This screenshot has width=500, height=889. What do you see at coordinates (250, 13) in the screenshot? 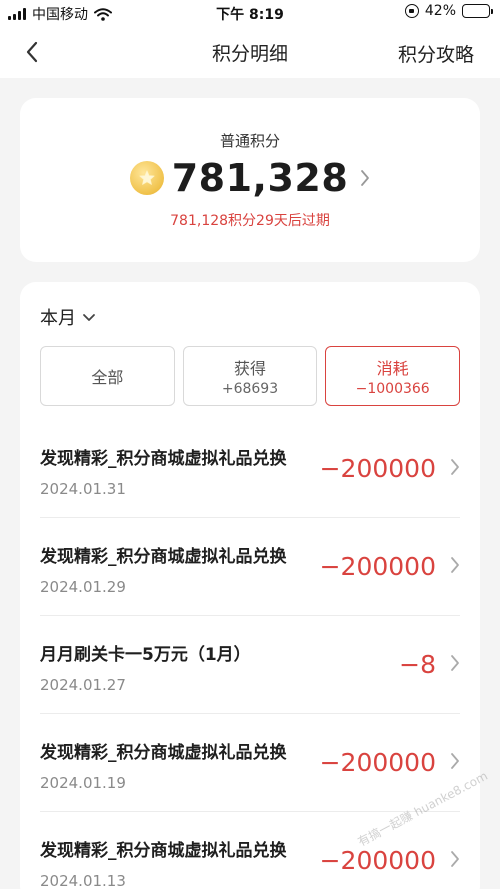
I see `status-bar: 中国移动 下午 8:19 42%` at bounding box center [250, 13].